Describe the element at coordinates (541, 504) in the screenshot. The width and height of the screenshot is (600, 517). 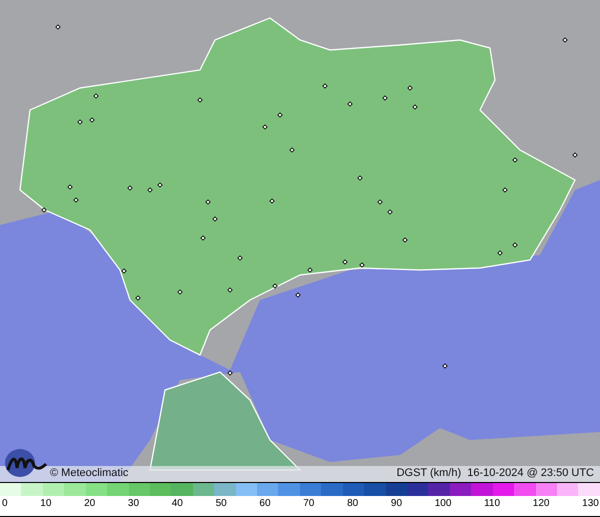
I see `scale-label: 120` at that location.